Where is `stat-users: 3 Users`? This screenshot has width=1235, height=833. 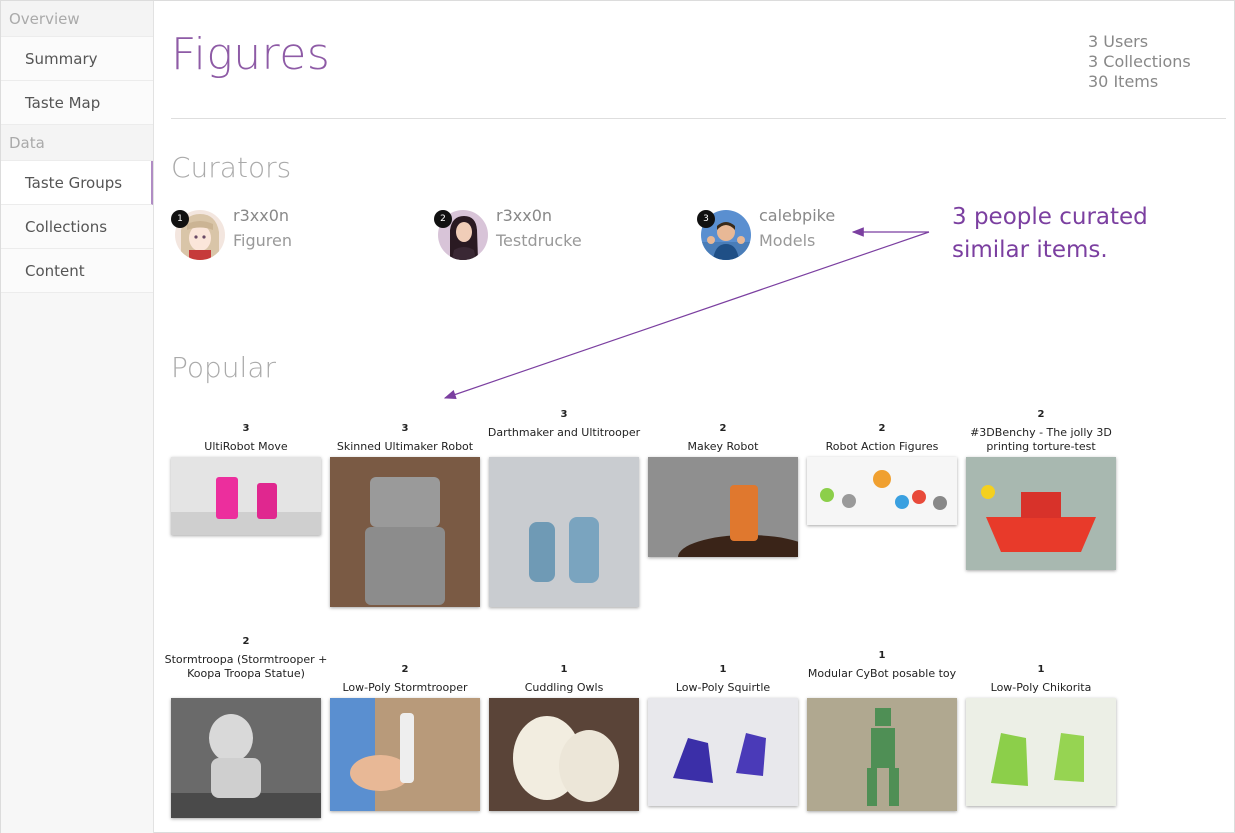
stat-users: 3 Users is located at coordinates (1118, 41).